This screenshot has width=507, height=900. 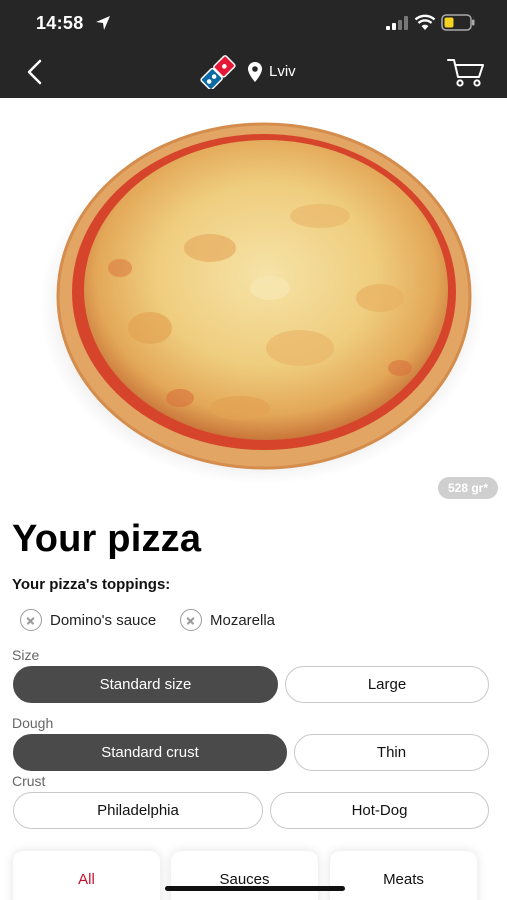 I want to click on size-option-large: Large, so click(x=387, y=684).